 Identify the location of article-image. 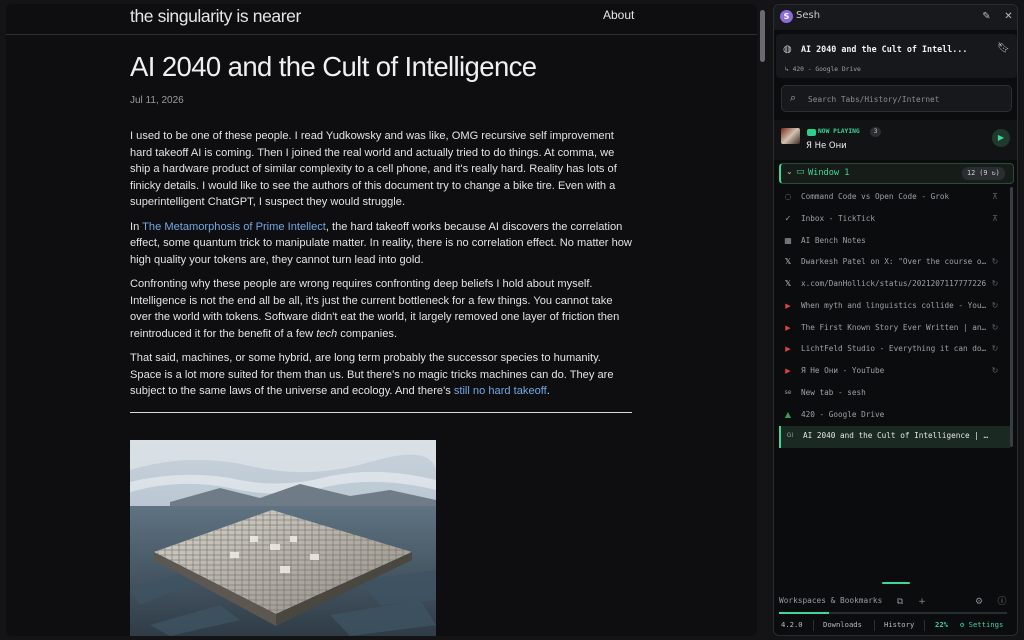
(283, 538).